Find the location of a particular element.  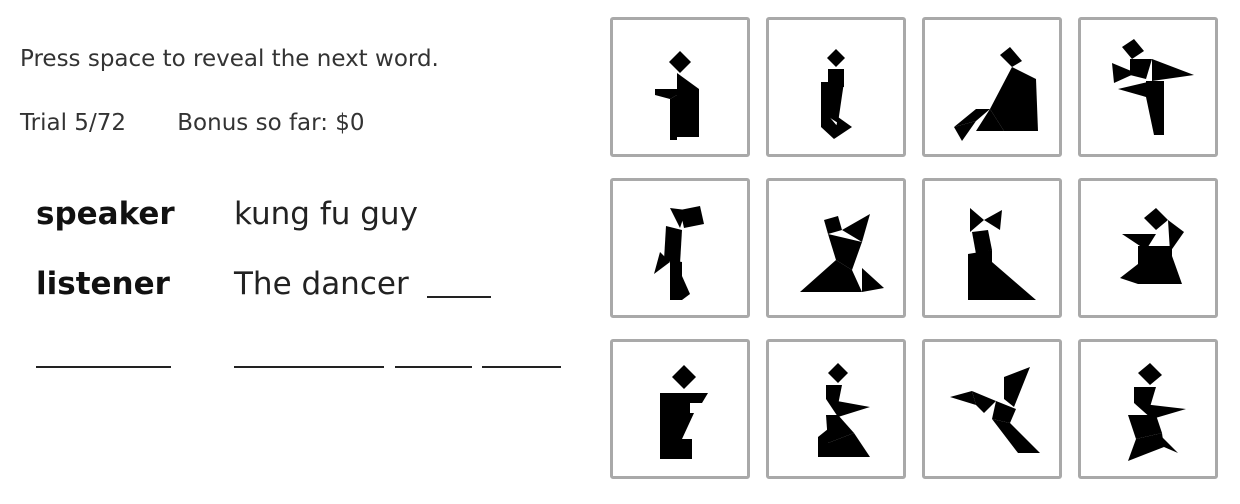

tangram-figure-3-icon is located at coordinates (996, 94).